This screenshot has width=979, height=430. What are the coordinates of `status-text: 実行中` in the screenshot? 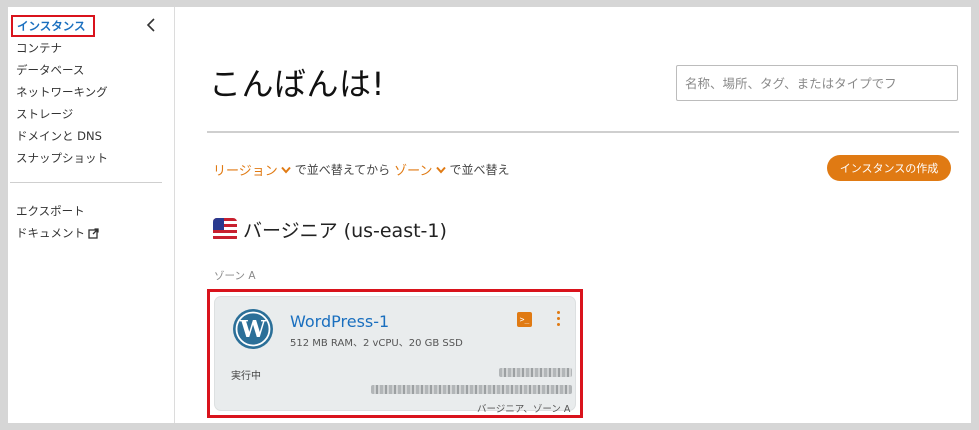 It's located at (246, 376).